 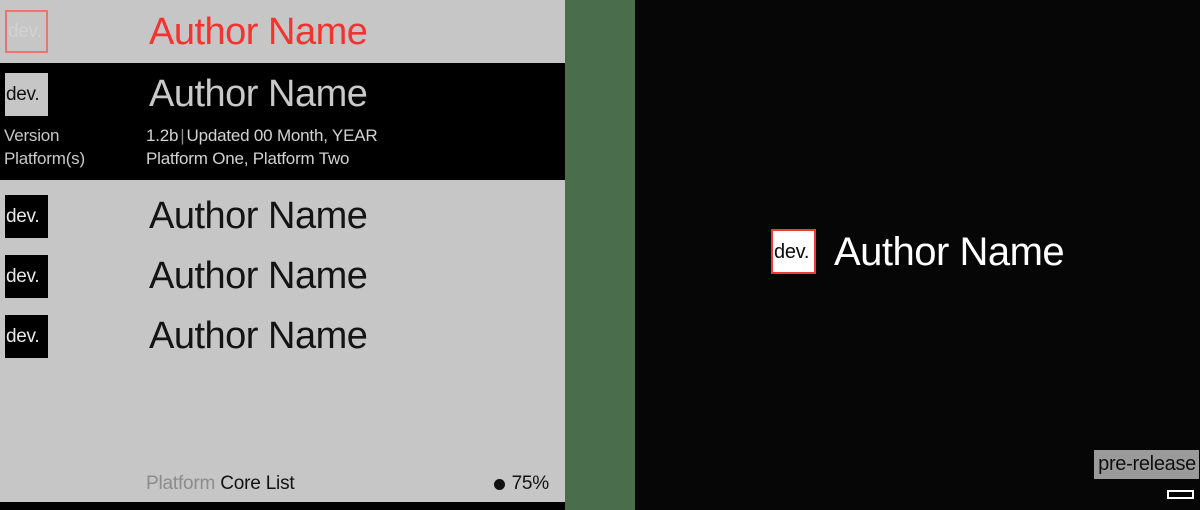 I want to click on featured-header: dev. Author Name, so click(x=282, y=94).